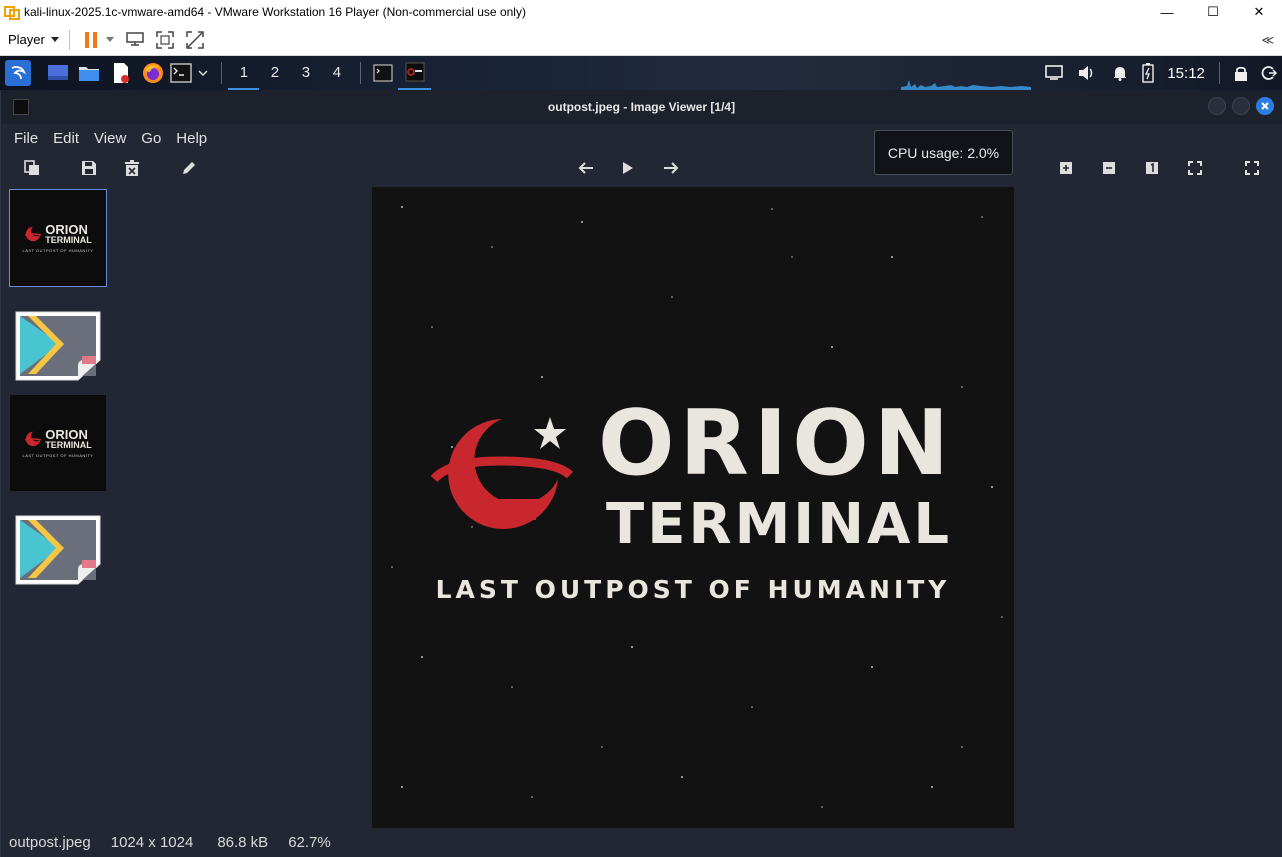 This screenshot has height=857, width=1282. What do you see at coordinates (1217, 106) in the screenshot?
I see `viewer-minimize-button` at bounding box center [1217, 106].